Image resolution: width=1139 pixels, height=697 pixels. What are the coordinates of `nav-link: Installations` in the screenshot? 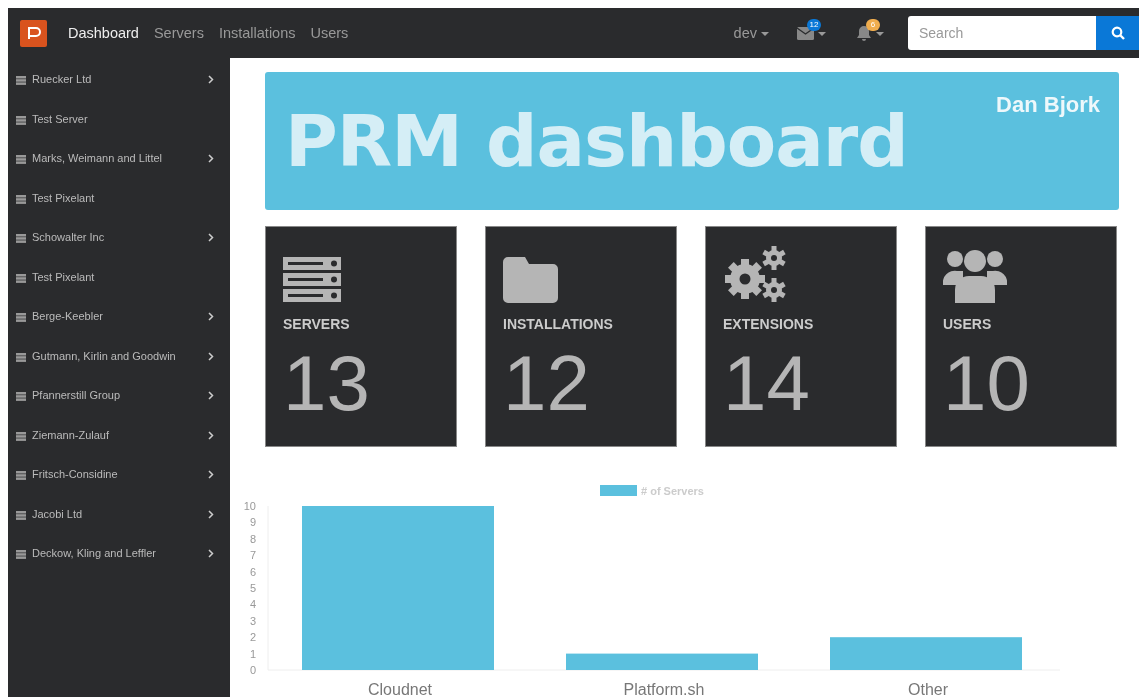 It's located at (257, 33).